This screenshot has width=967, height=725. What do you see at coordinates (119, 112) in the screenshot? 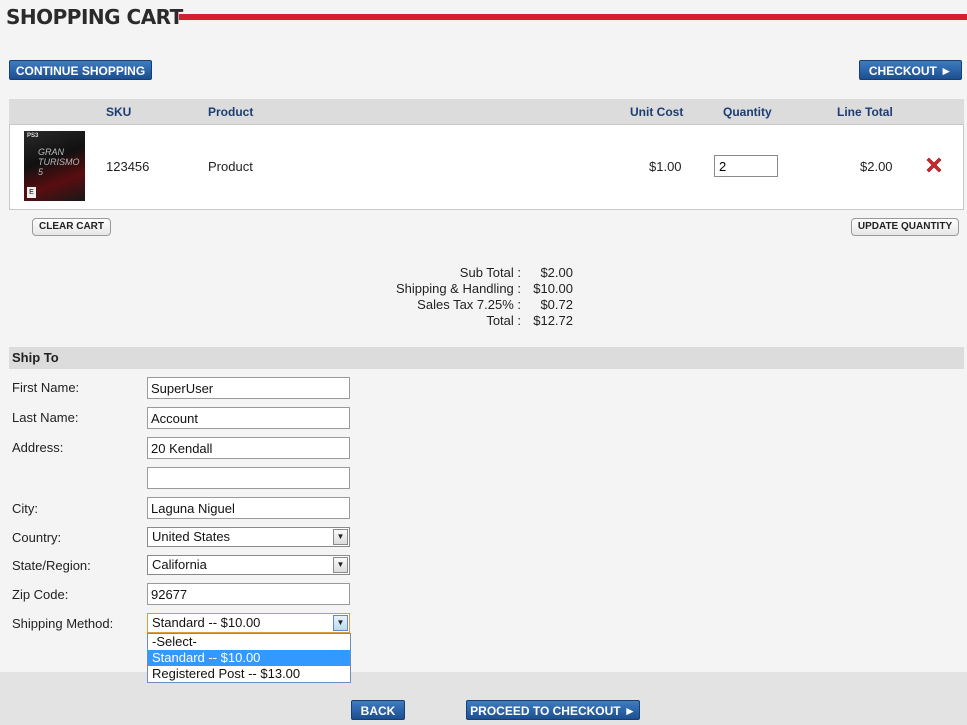
I see `column-sku: SKU` at bounding box center [119, 112].